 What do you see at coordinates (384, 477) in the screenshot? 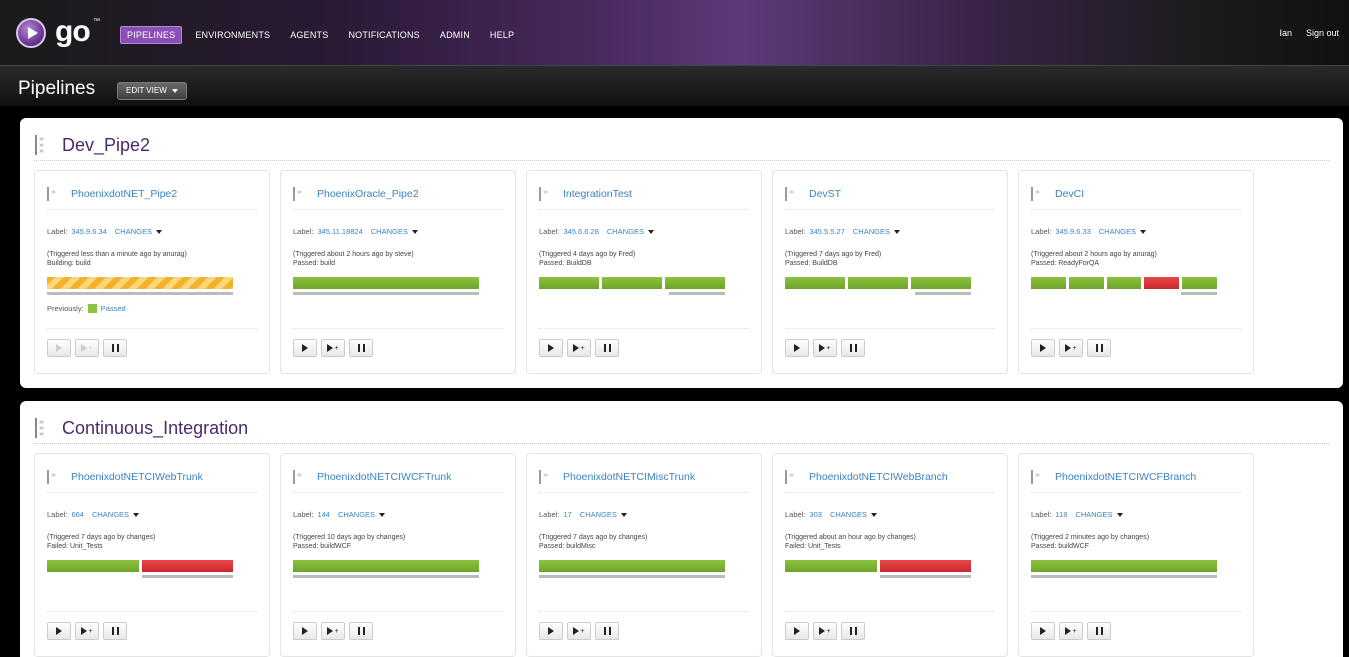
I see `pipeline-name-link: PhoenixdotNETCIWCFTrunk` at bounding box center [384, 477].